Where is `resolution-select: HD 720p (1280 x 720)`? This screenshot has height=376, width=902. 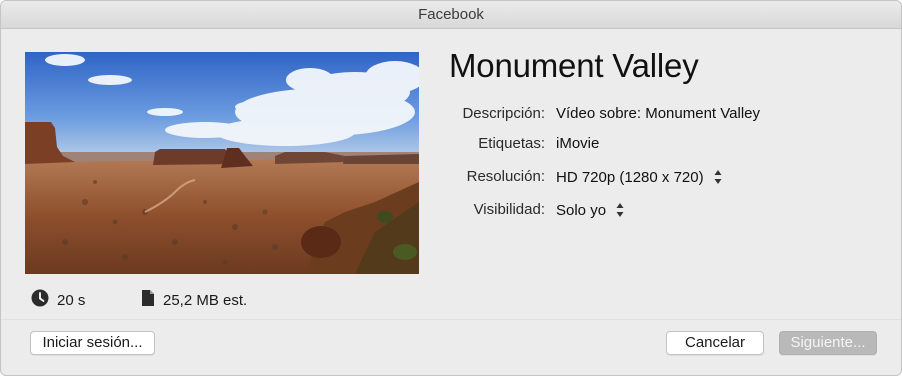
resolution-select: HD 720p (1280 x 720) is located at coordinates (639, 177).